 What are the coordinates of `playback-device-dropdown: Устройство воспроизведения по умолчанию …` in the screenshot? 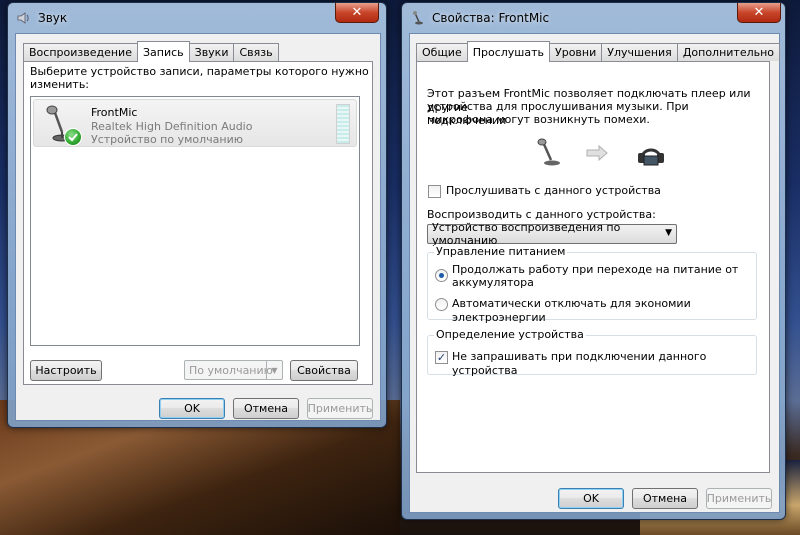 It's located at (552, 234).